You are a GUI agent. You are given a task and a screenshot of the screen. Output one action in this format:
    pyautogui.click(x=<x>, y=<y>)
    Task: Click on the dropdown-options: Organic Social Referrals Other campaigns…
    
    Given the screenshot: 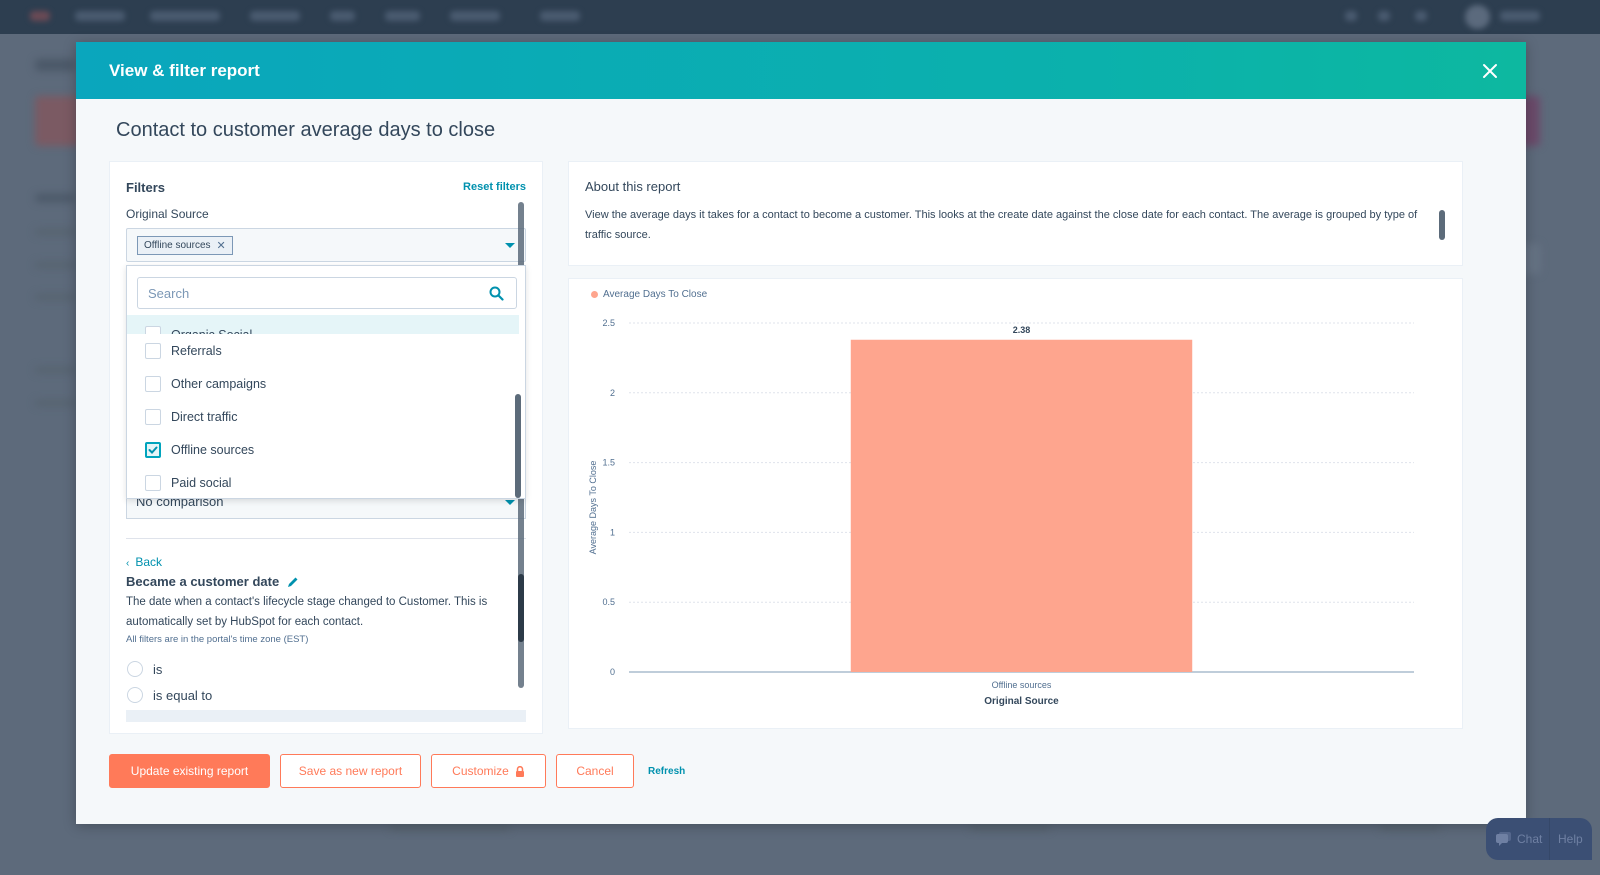 What is the action you would take?
    pyautogui.click(x=323, y=406)
    